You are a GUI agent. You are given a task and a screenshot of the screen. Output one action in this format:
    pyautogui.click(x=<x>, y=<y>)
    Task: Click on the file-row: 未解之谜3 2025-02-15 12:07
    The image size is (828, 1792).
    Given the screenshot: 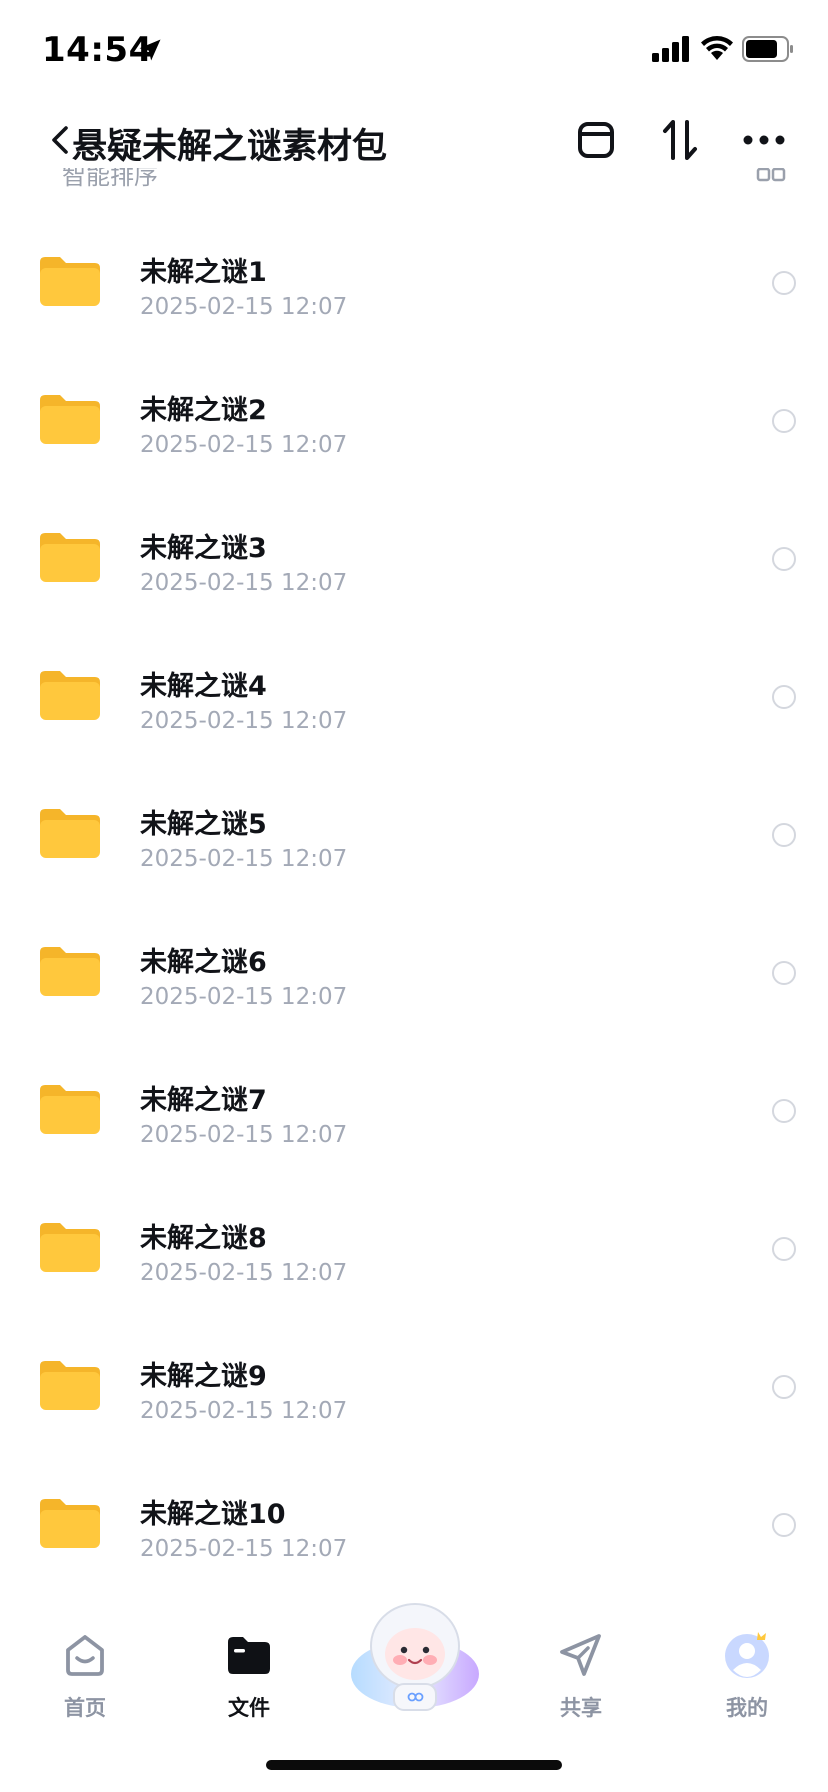 What is the action you would take?
    pyautogui.click(x=414, y=541)
    